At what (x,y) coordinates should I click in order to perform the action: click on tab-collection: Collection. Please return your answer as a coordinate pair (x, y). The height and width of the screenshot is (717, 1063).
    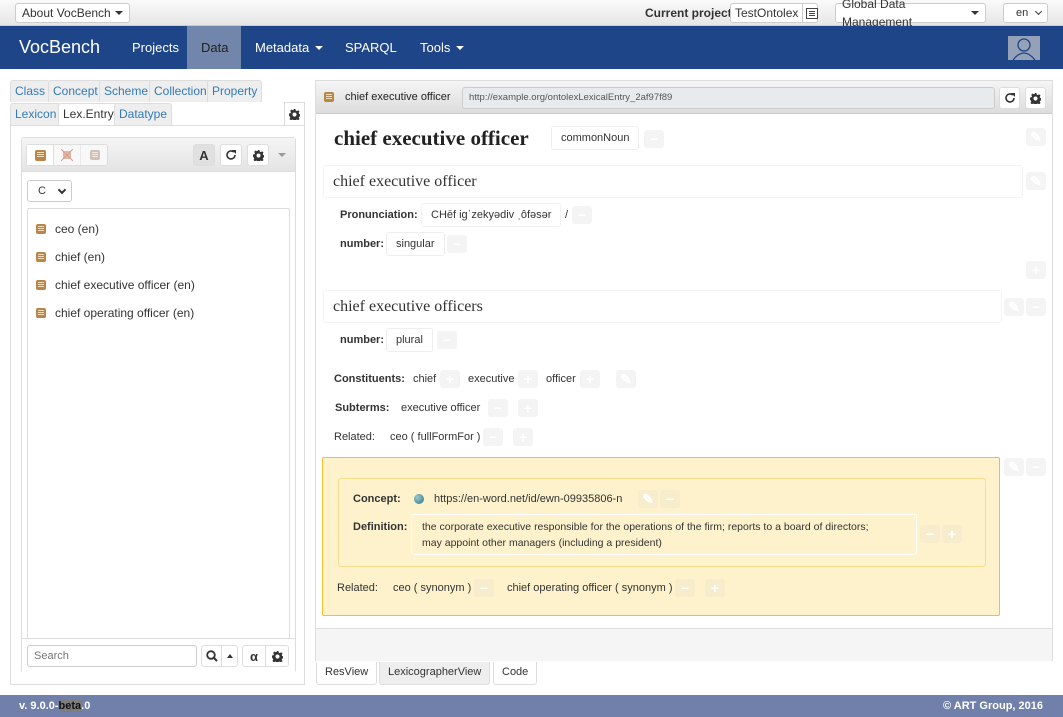
    Looking at the image, I should click on (180, 91).